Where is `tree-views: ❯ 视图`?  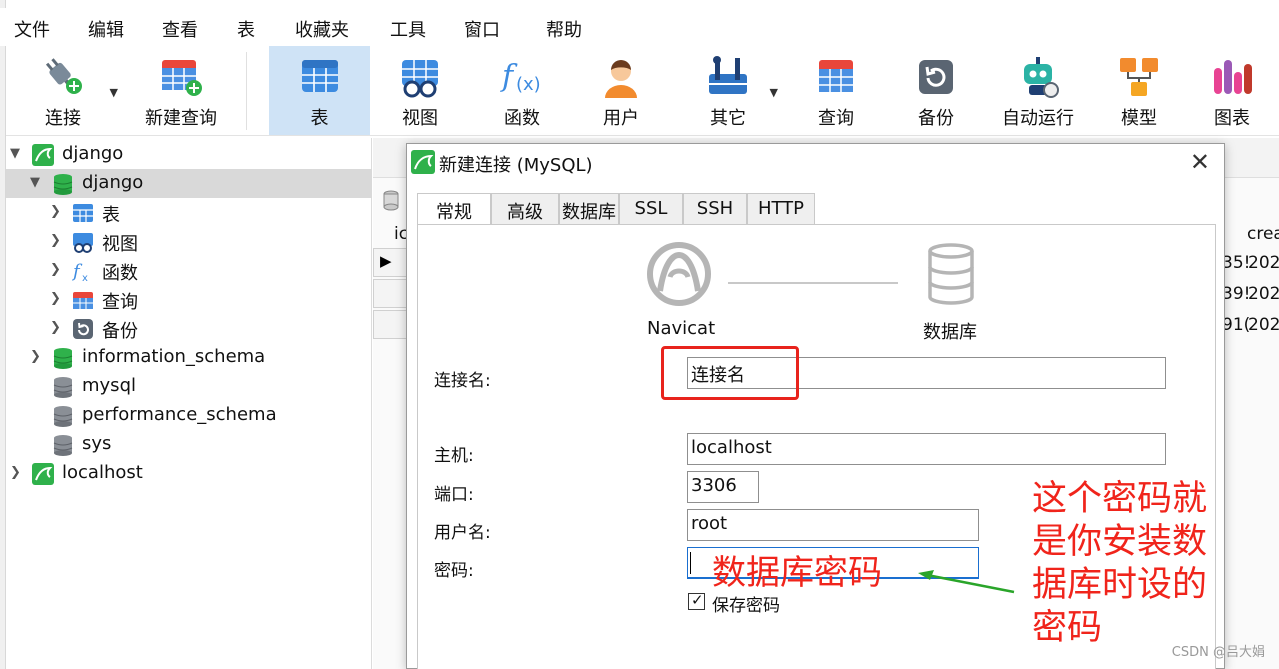 tree-views: ❯ 视图 is located at coordinates (189, 241).